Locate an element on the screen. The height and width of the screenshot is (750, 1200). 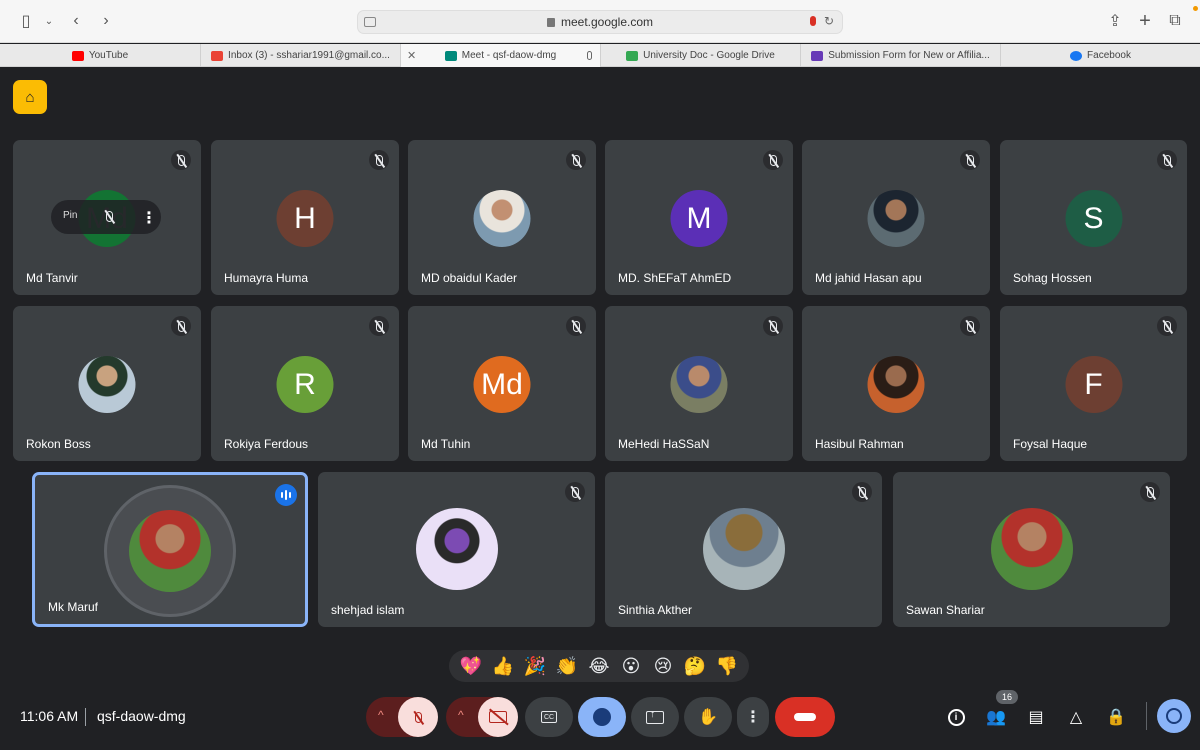
participant-tile-speaking: Mk Maruf is located at coordinates (170, 549).